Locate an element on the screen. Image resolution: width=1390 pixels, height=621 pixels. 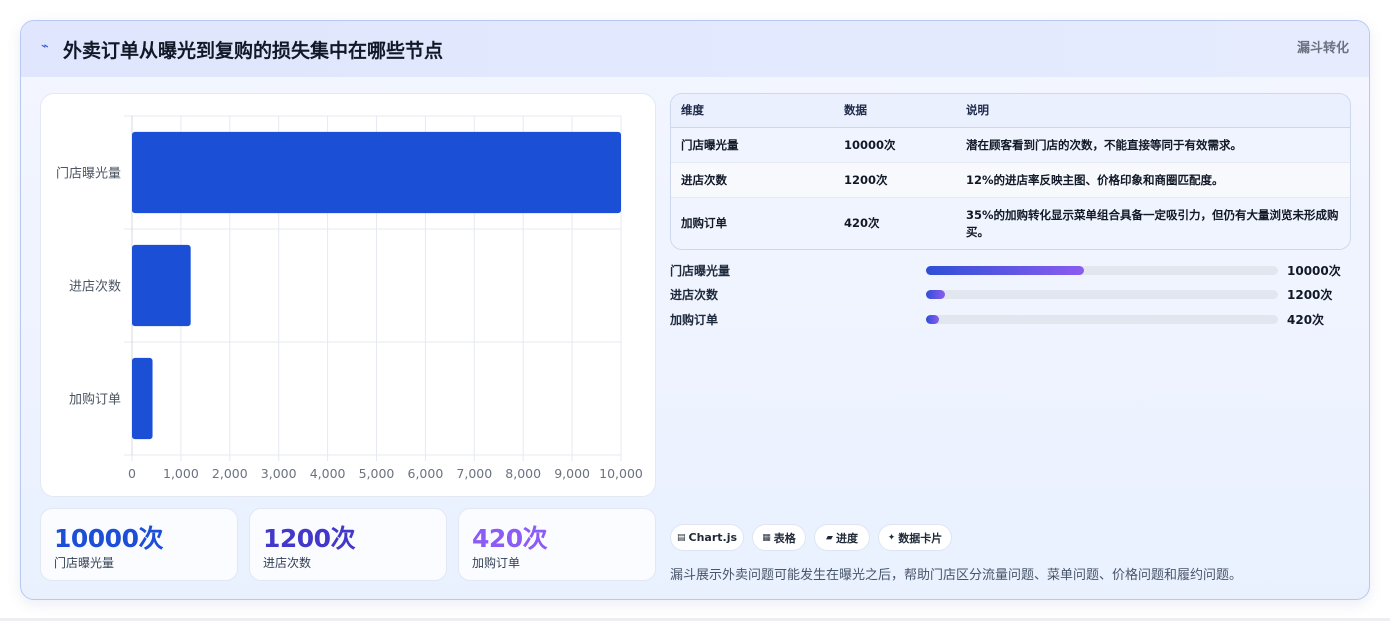
x-tick-label: 9,000 is located at coordinates (572, 473).